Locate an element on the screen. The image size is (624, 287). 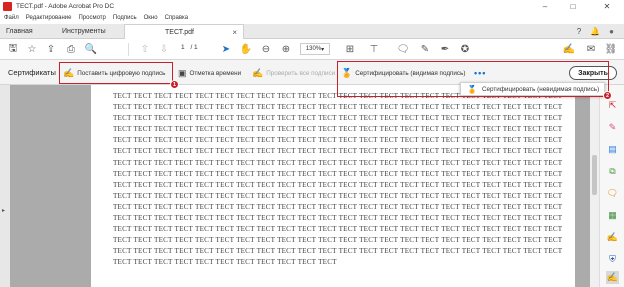
acrobat-app-icon is located at coordinates (7, 6).